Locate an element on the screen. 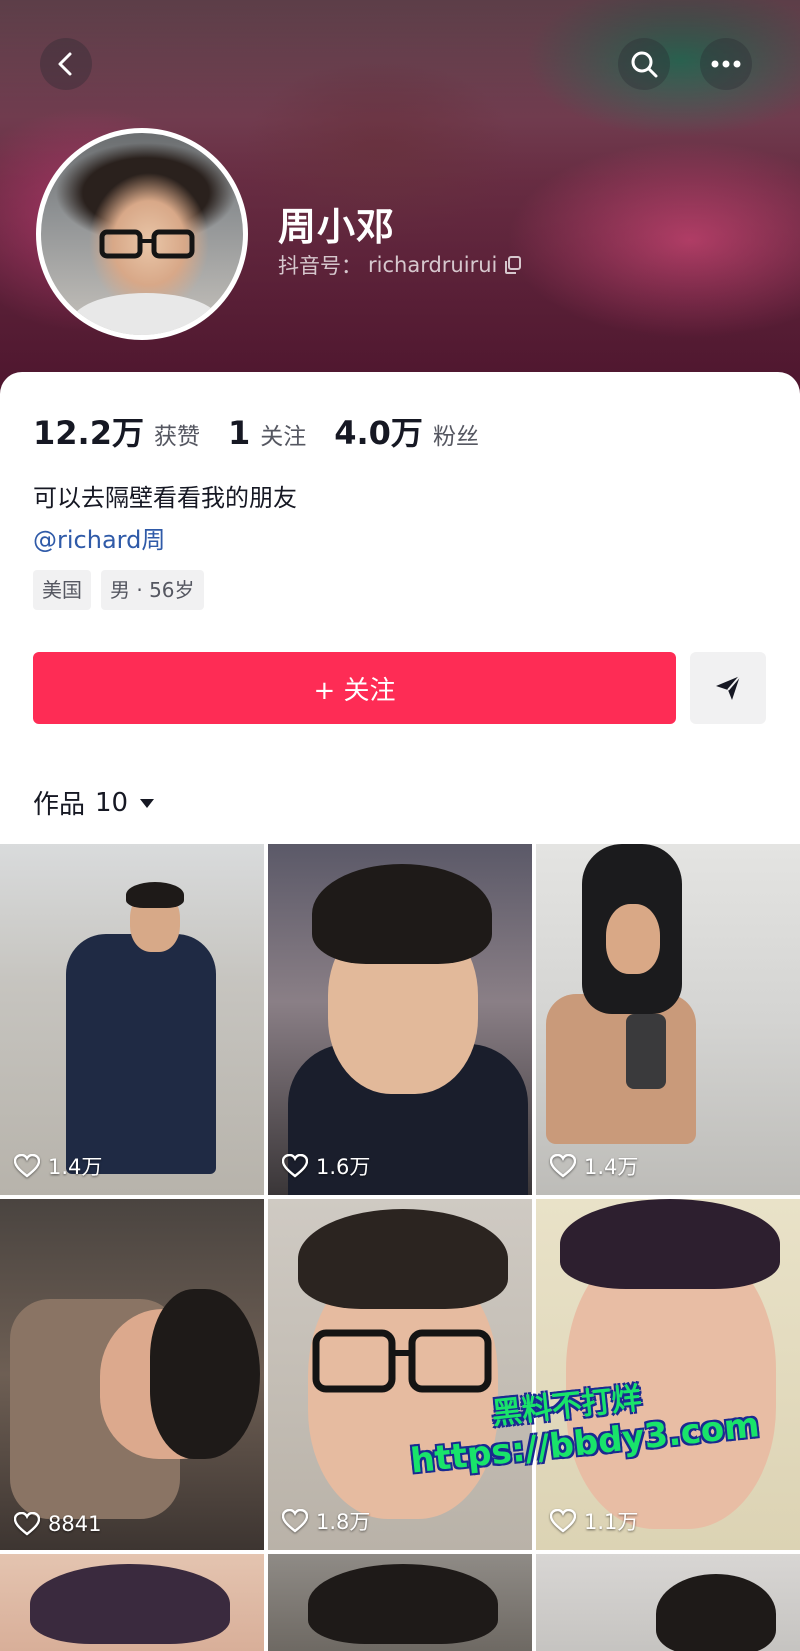 The image size is (800, 1651). stats-row: 12.2万 获赞 1 关注 4.0万 粉丝 is located at coordinates (270, 431).